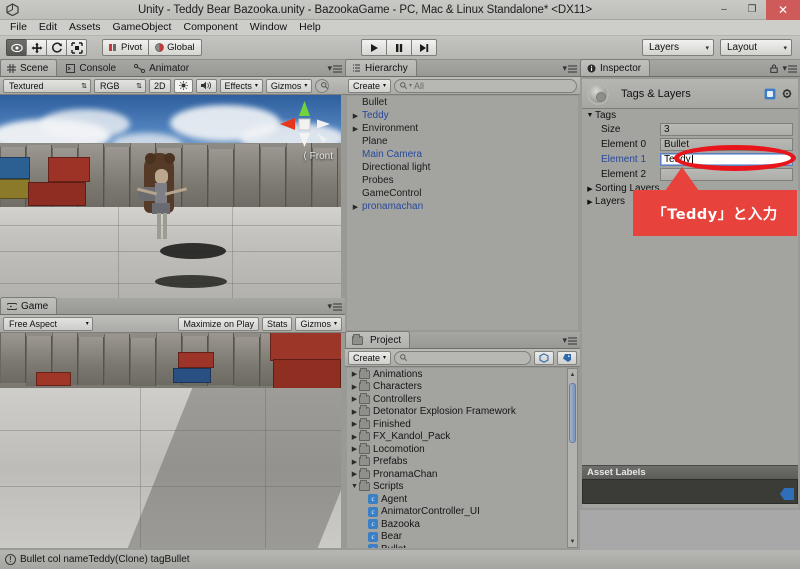  Describe the element at coordinates (120, 85) in the screenshot. I see `color-mode-dropdown: RGB ⇅` at that location.